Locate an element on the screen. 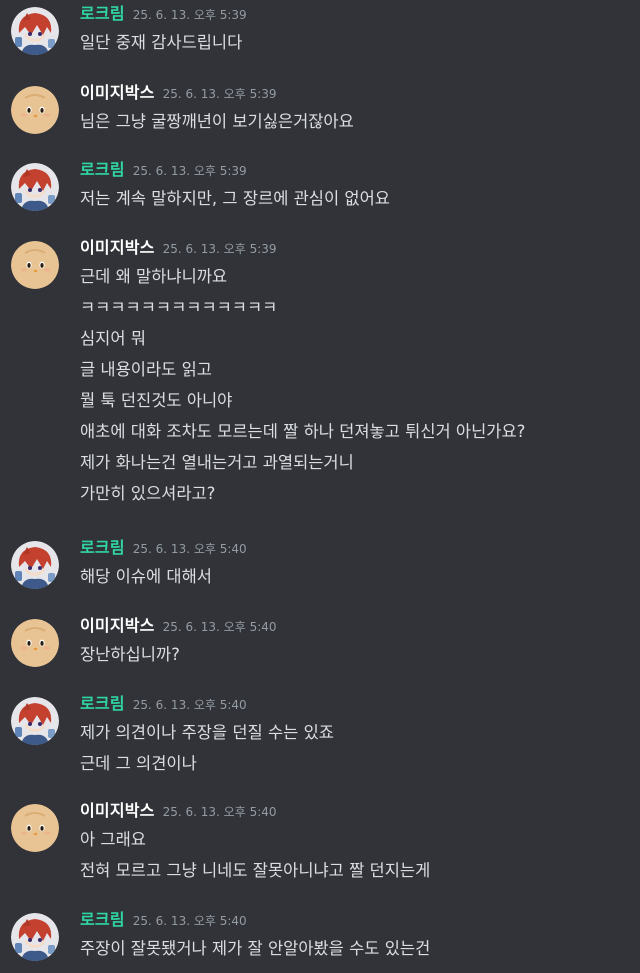 The image size is (640, 973). message-text: 근데 그 의견이나 is located at coordinates (138, 763).